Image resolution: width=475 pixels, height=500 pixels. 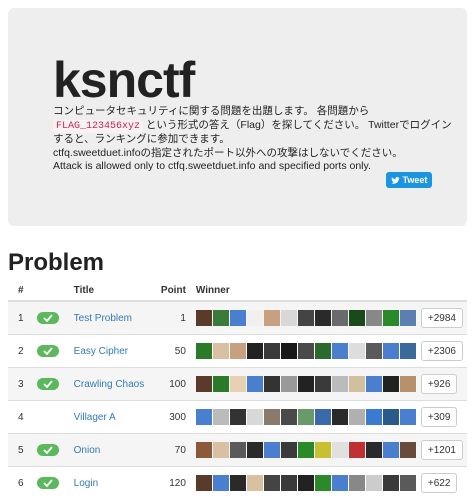 I want to click on problem-number: 1, so click(x=21, y=317).